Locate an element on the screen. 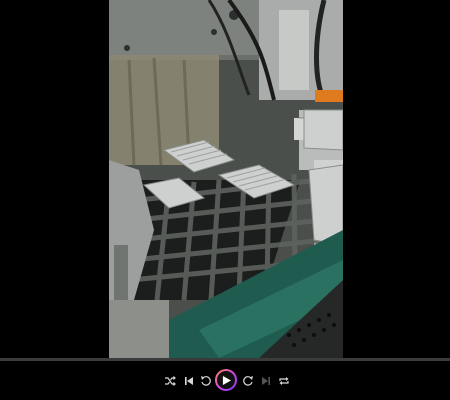 The height and width of the screenshot is (400, 450). rewind-10-button is located at coordinates (206, 381).